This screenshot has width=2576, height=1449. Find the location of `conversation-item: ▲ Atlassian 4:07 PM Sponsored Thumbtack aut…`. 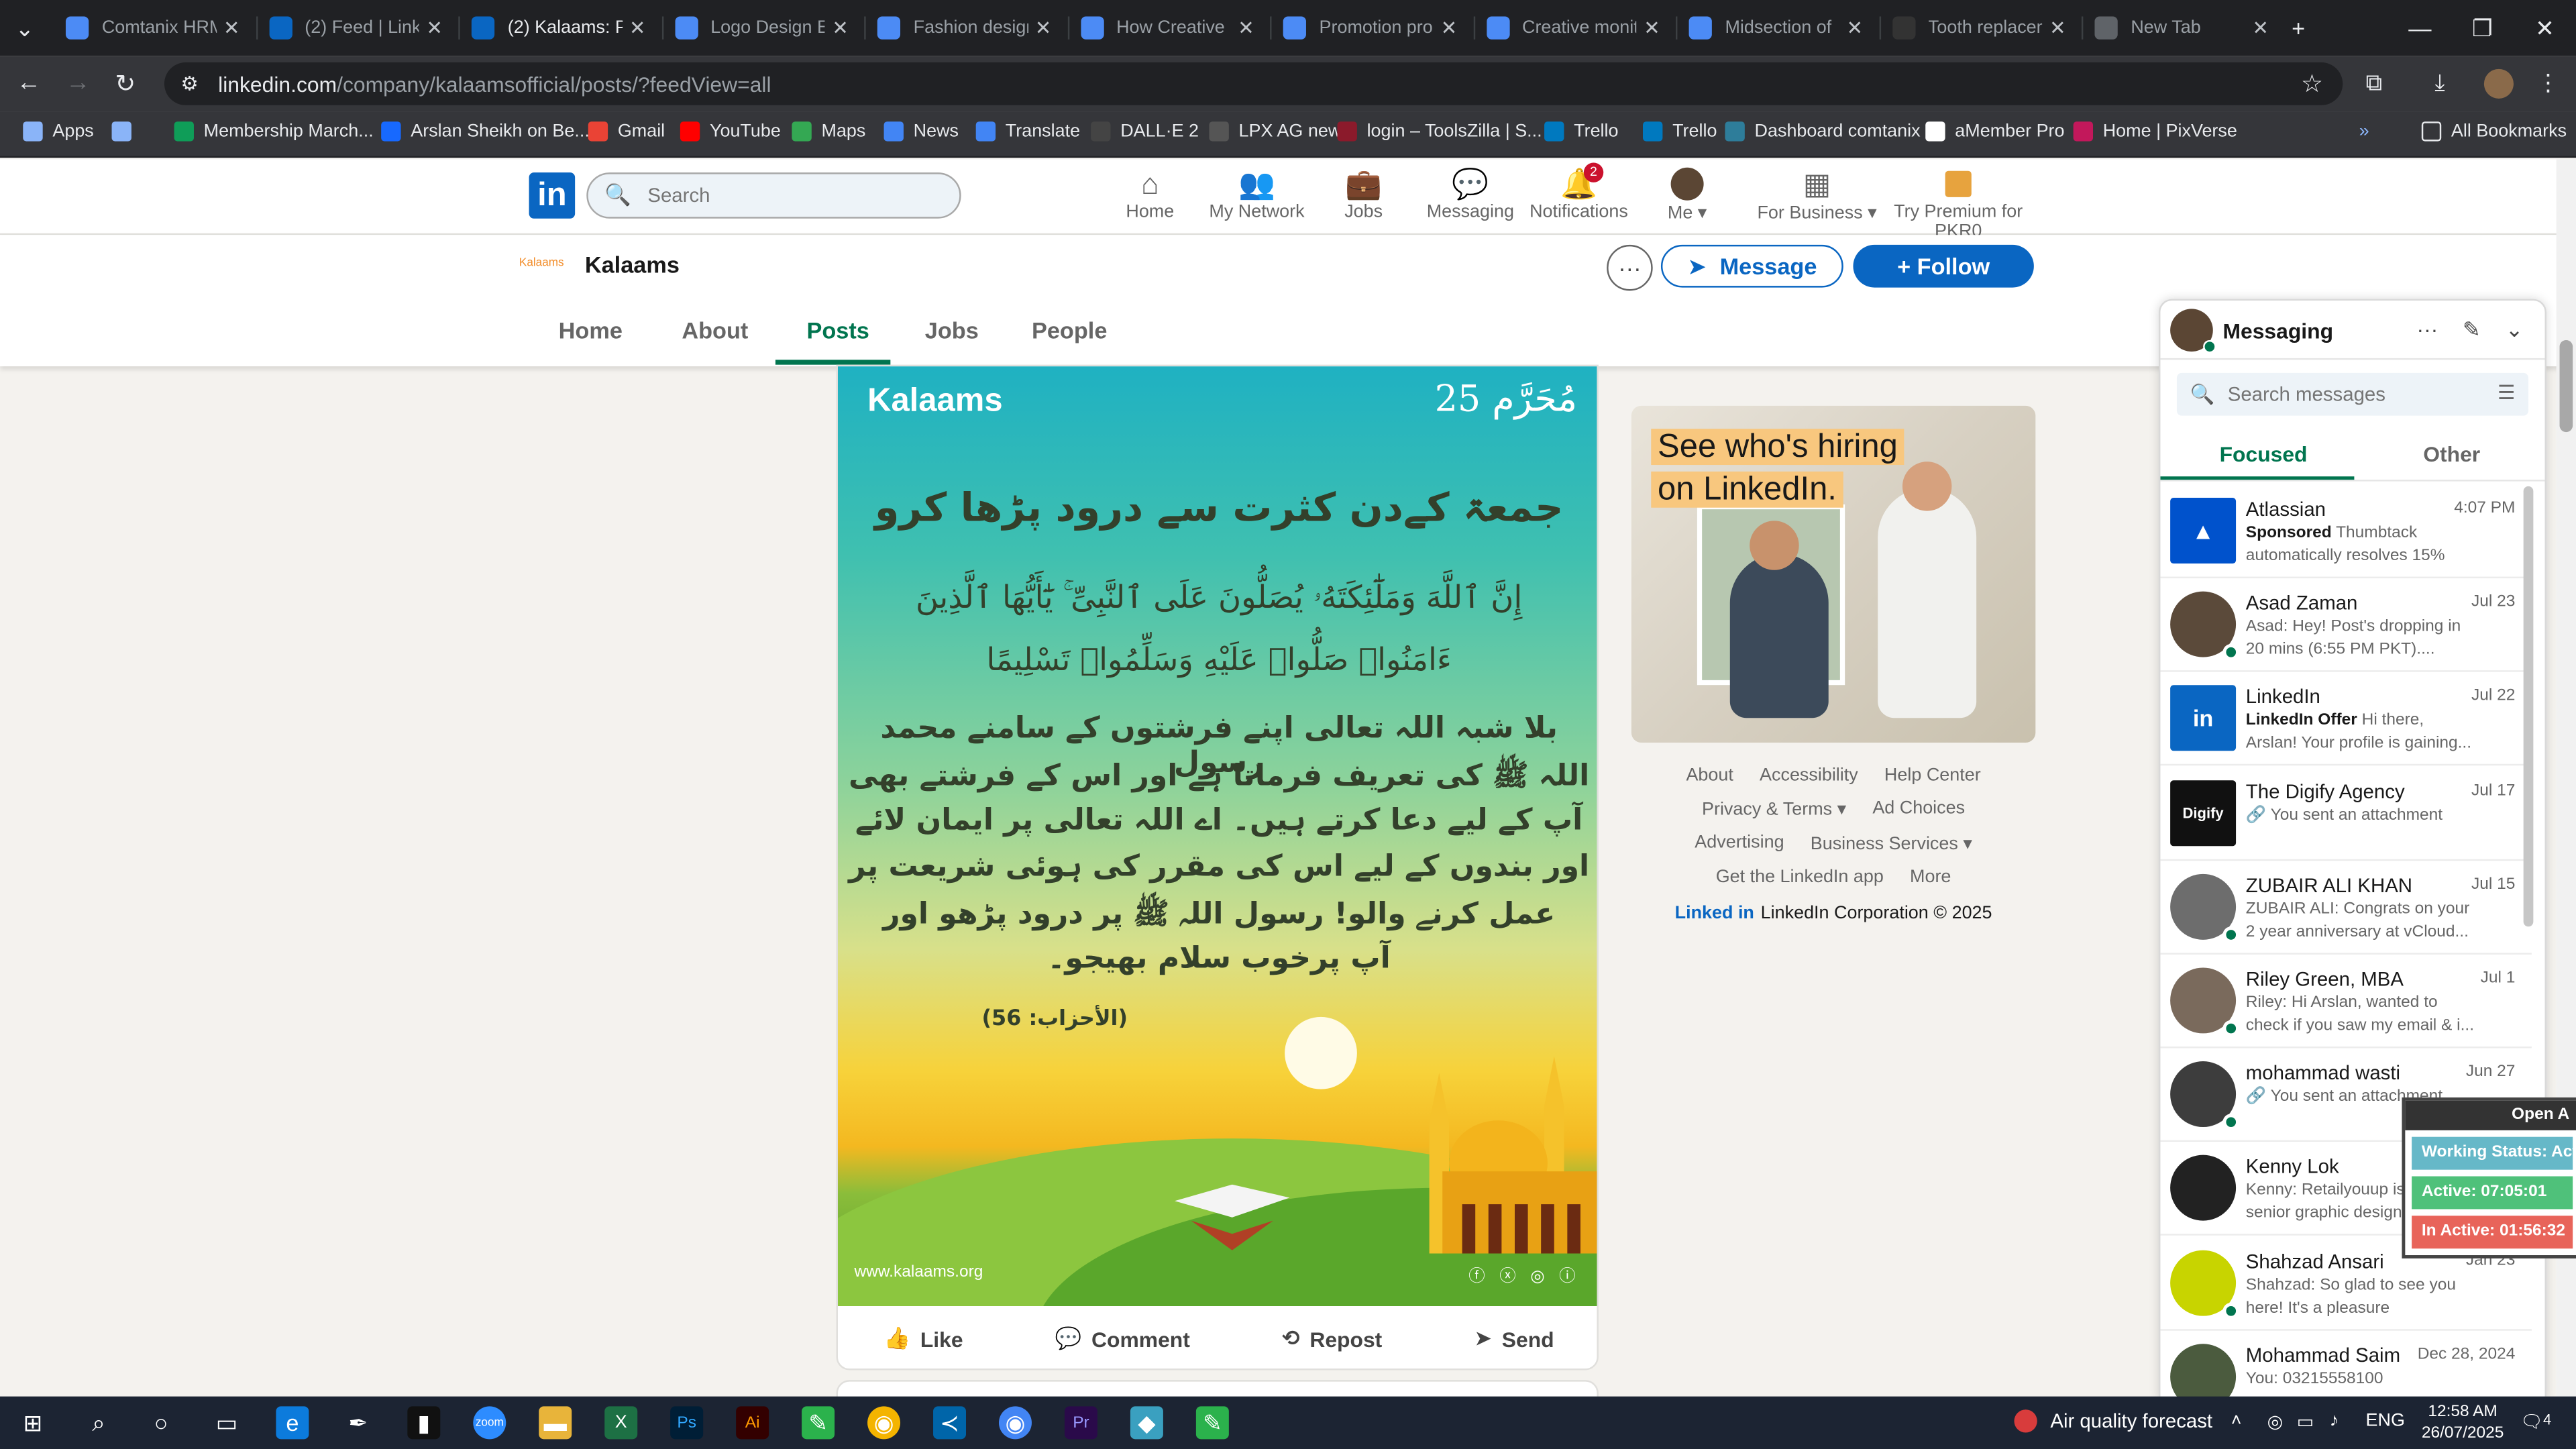

conversation-item: ▲ Atlassian 4:07 PM Sponsored Thumbtack aut… is located at coordinates (2346, 531).